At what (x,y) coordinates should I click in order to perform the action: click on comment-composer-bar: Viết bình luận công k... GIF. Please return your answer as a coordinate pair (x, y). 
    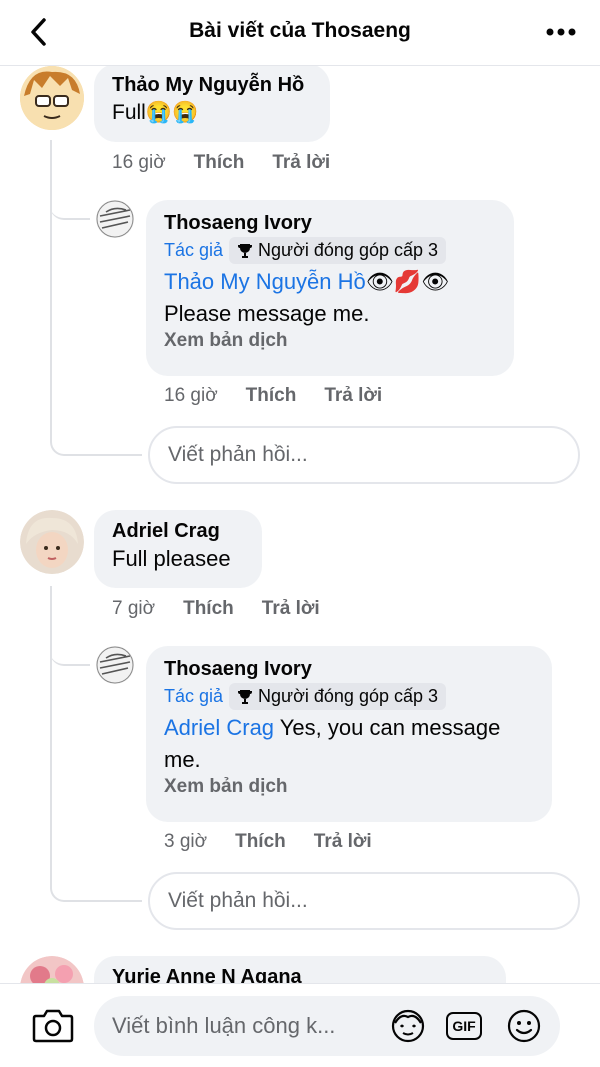
    Looking at the image, I should click on (300, 1025).